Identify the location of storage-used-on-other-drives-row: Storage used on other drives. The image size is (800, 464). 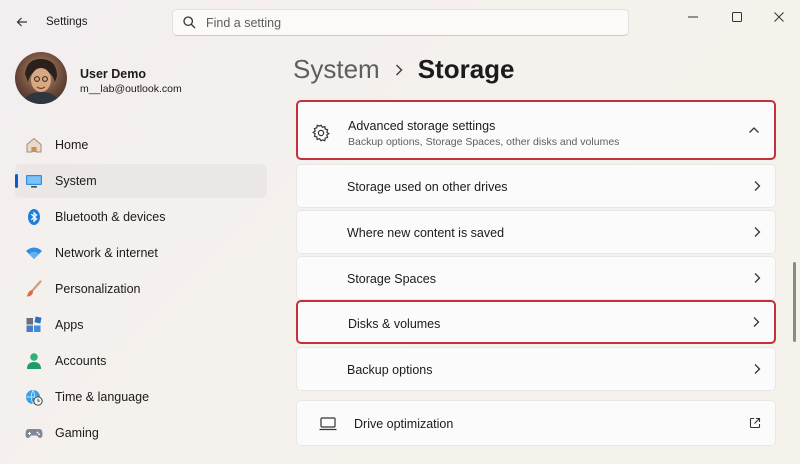
(536, 186).